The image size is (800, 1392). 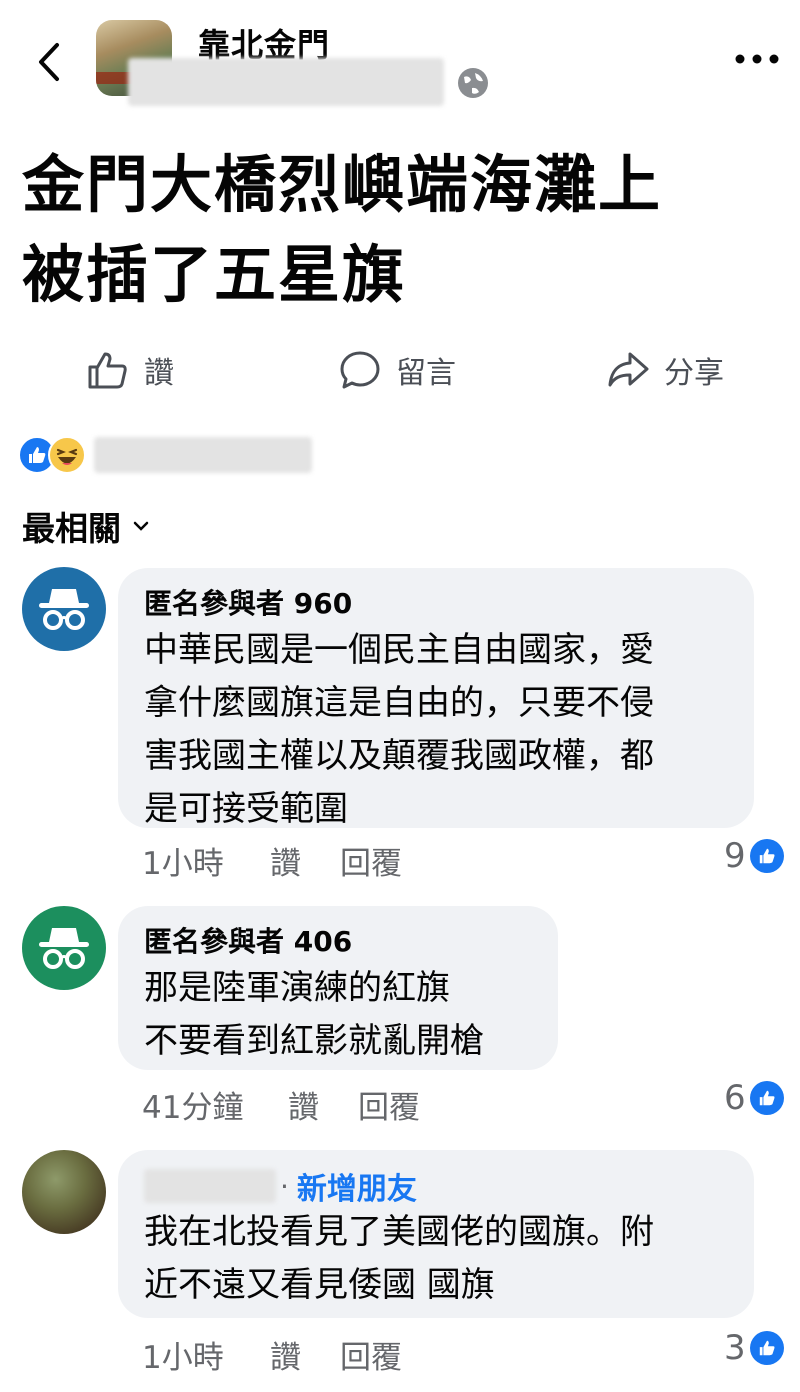 What do you see at coordinates (130, 370) in the screenshot?
I see `like-button: 讚` at bounding box center [130, 370].